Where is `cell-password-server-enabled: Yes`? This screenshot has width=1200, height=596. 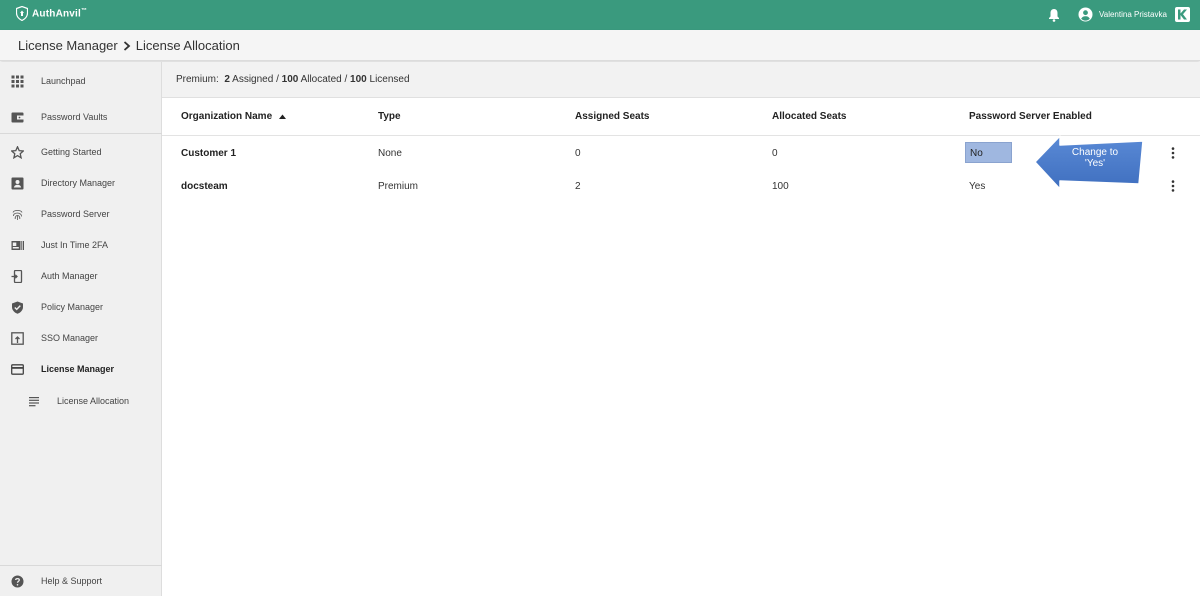
cell-password-server-enabled: Yes is located at coordinates (977, 186).